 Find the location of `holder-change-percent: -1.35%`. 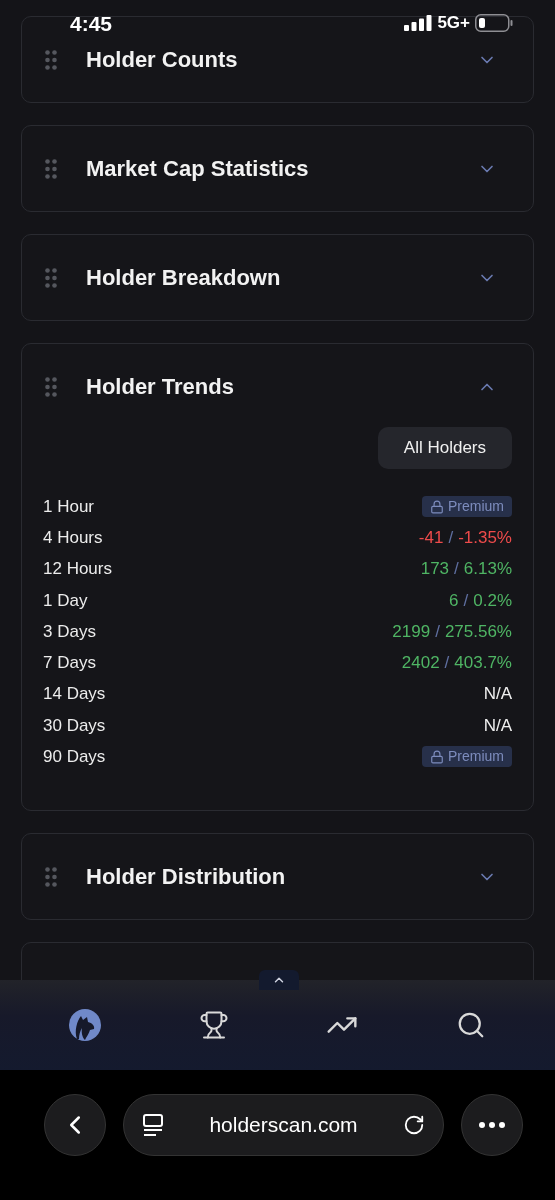

holder-change-percent: -1.35% is located at coordinates (485, 538).